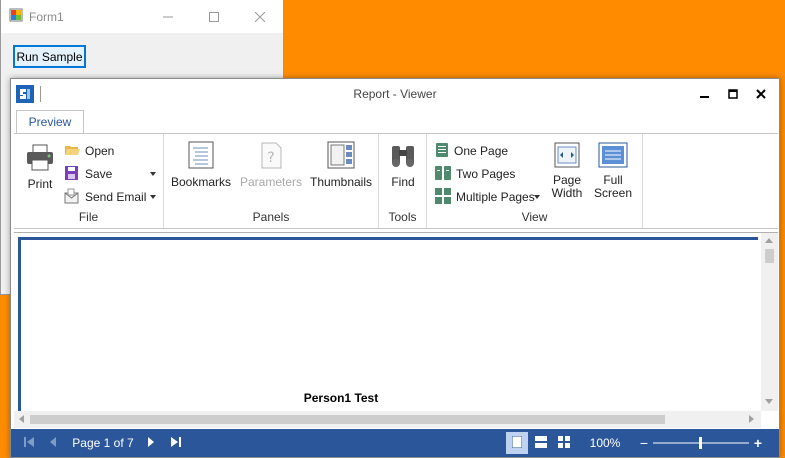 This screenshot has height=458, width=785. What do you see at coordinates (445, 197) in the screenshot?
I see `multiple-pages-icon` at bounding box center [445, 197].